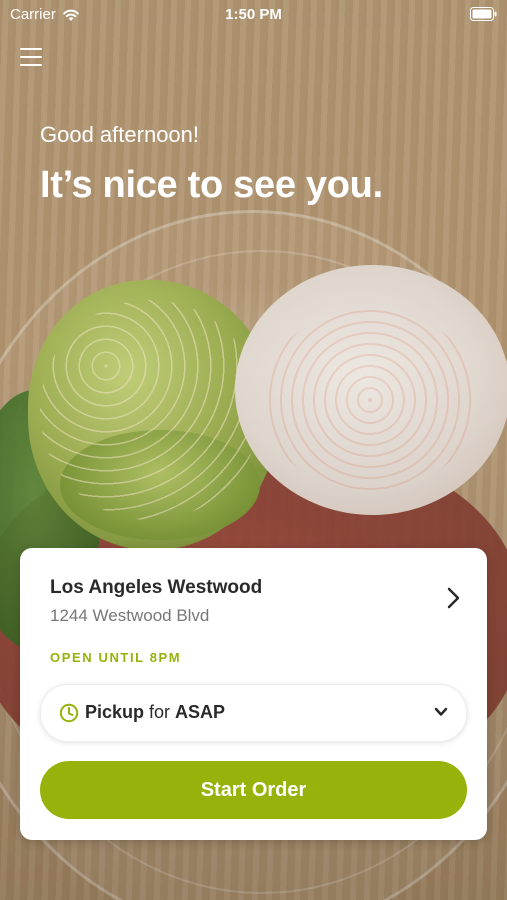 The image size is (507, 900). What do you see at coordinates (115, 712) in the screenshot?
I see `order-method: Pickup` at bounding box center [115, 712].